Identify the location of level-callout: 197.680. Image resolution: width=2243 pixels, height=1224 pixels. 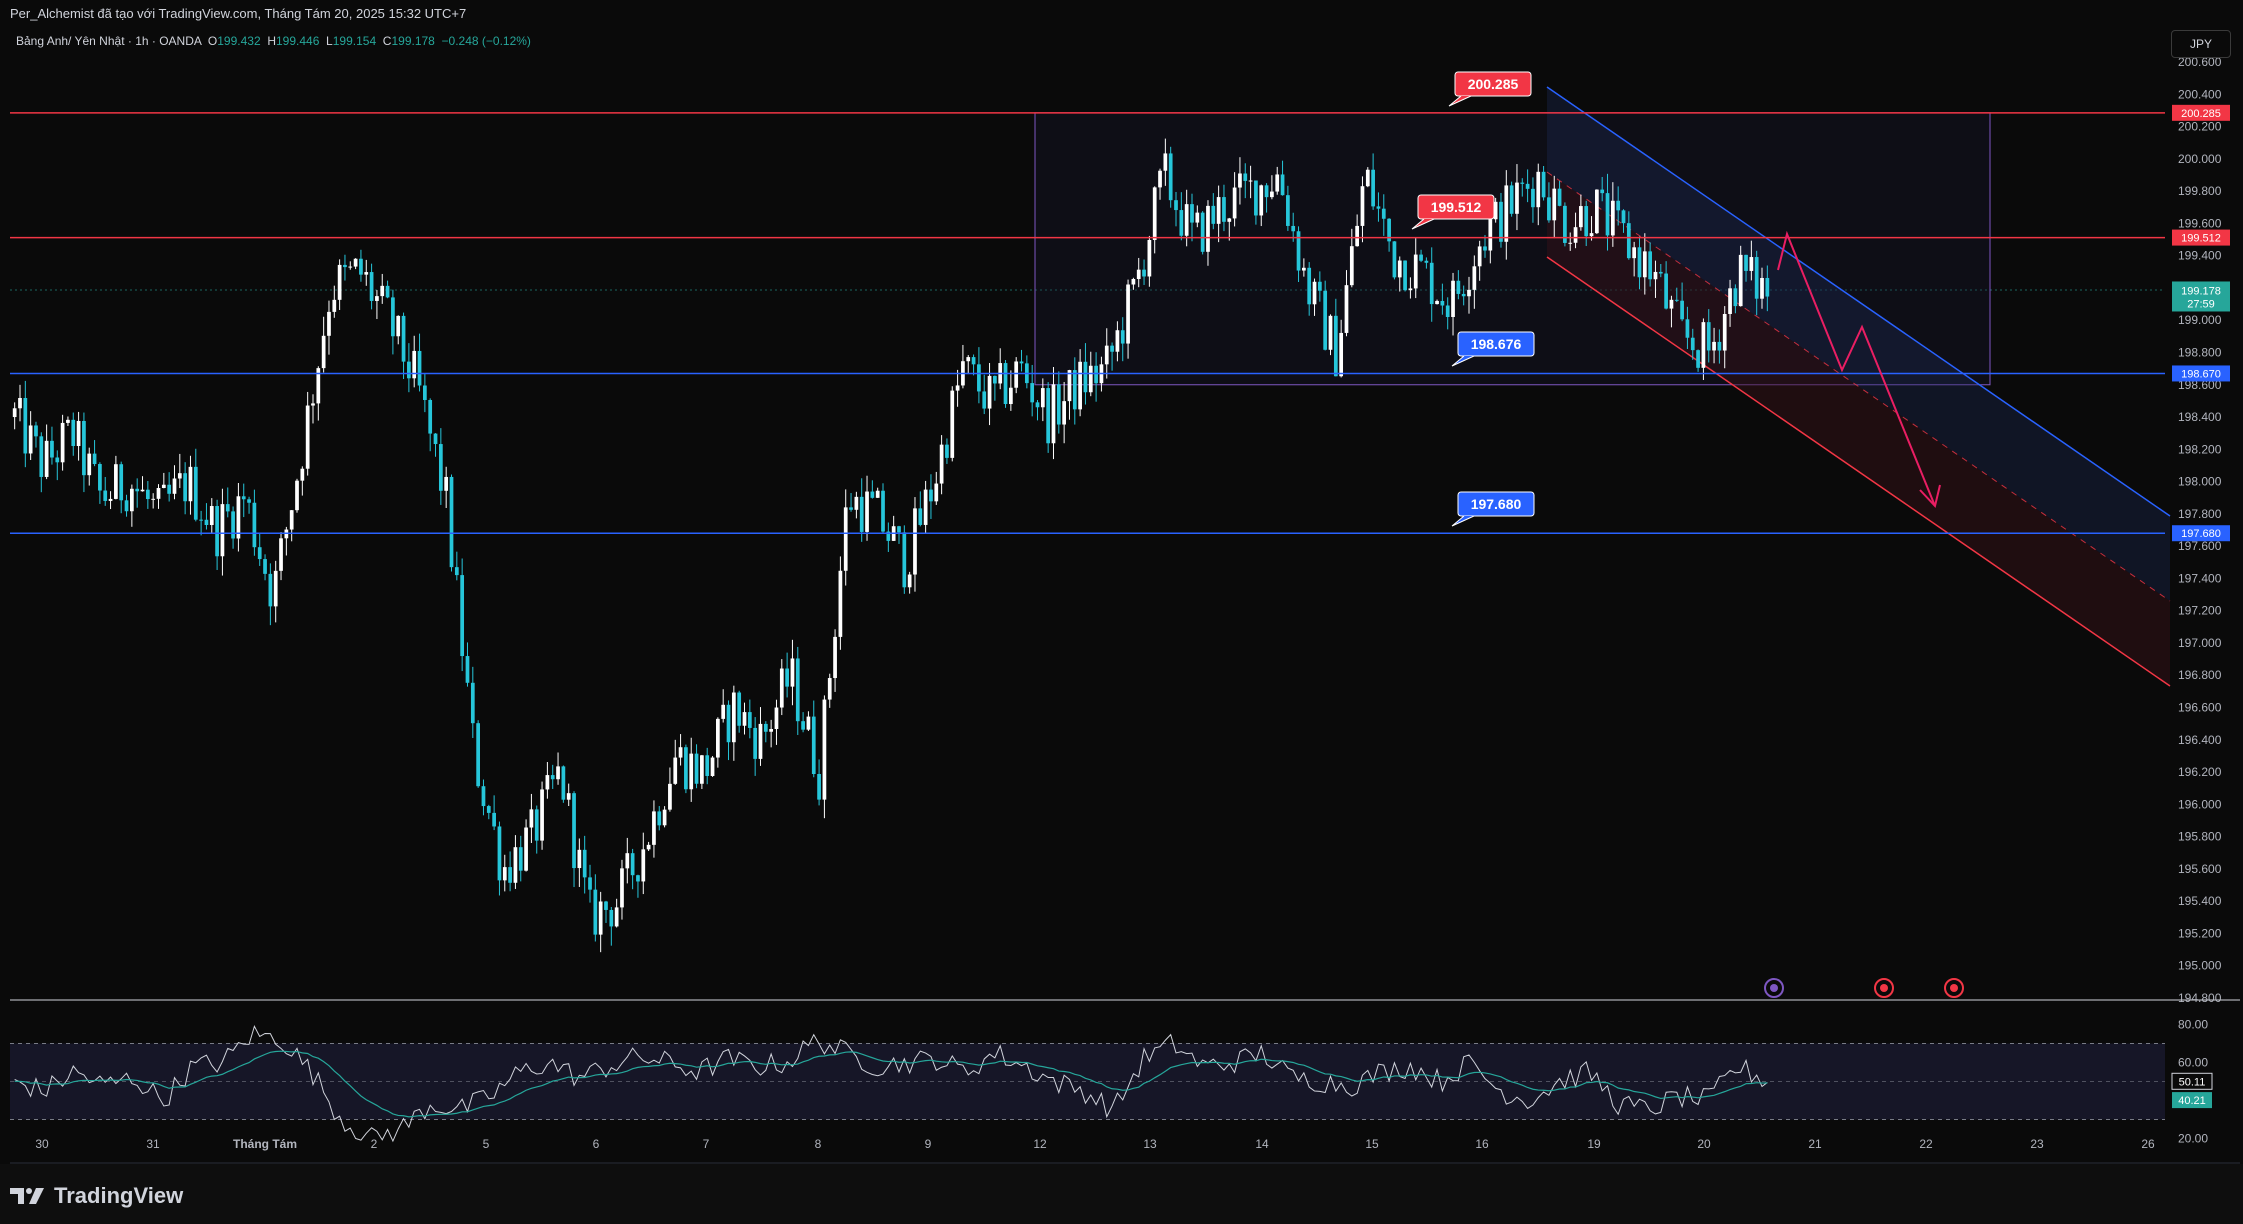
(1493, 509).